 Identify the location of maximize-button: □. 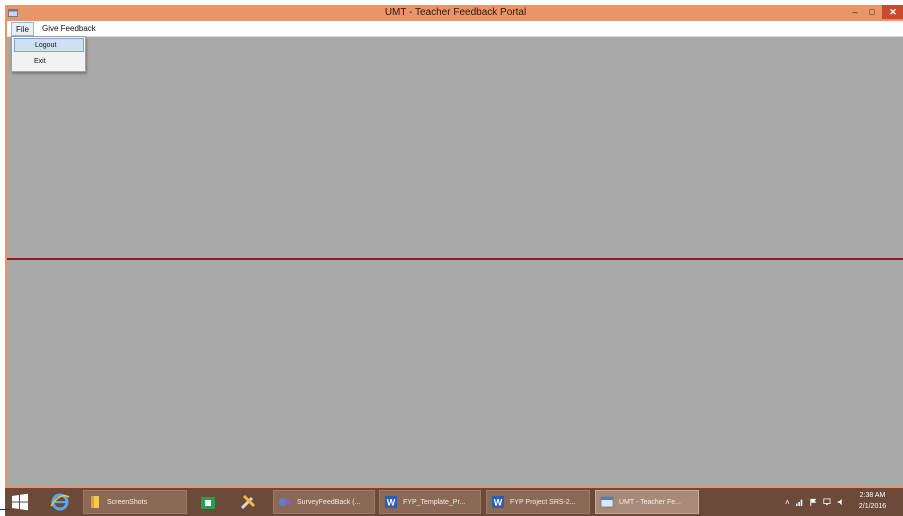
(872, 12).